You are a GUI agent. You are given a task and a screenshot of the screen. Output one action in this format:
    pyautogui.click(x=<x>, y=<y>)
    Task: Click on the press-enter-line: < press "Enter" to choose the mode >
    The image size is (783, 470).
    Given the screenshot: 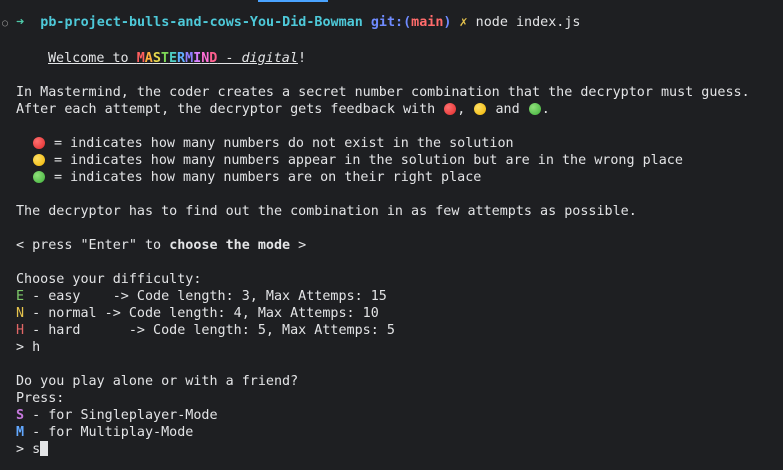 What is the action you would take?
    pyautogui.click(x=161, y=245)
    